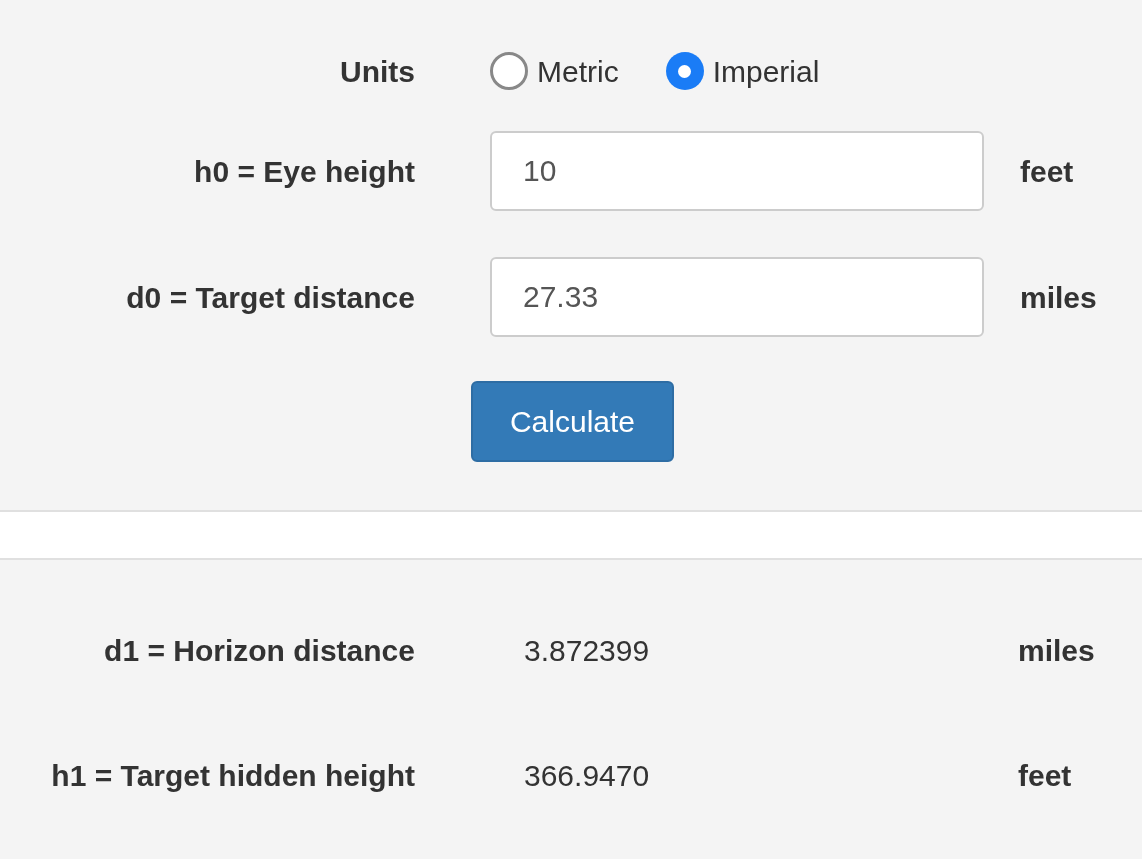 The width and height of the screenshot is (1142, 859). What do you see at coordinates (737, 297) in the screenshot?
I see `input-field: 27.33` at bounding box center [737, 297].